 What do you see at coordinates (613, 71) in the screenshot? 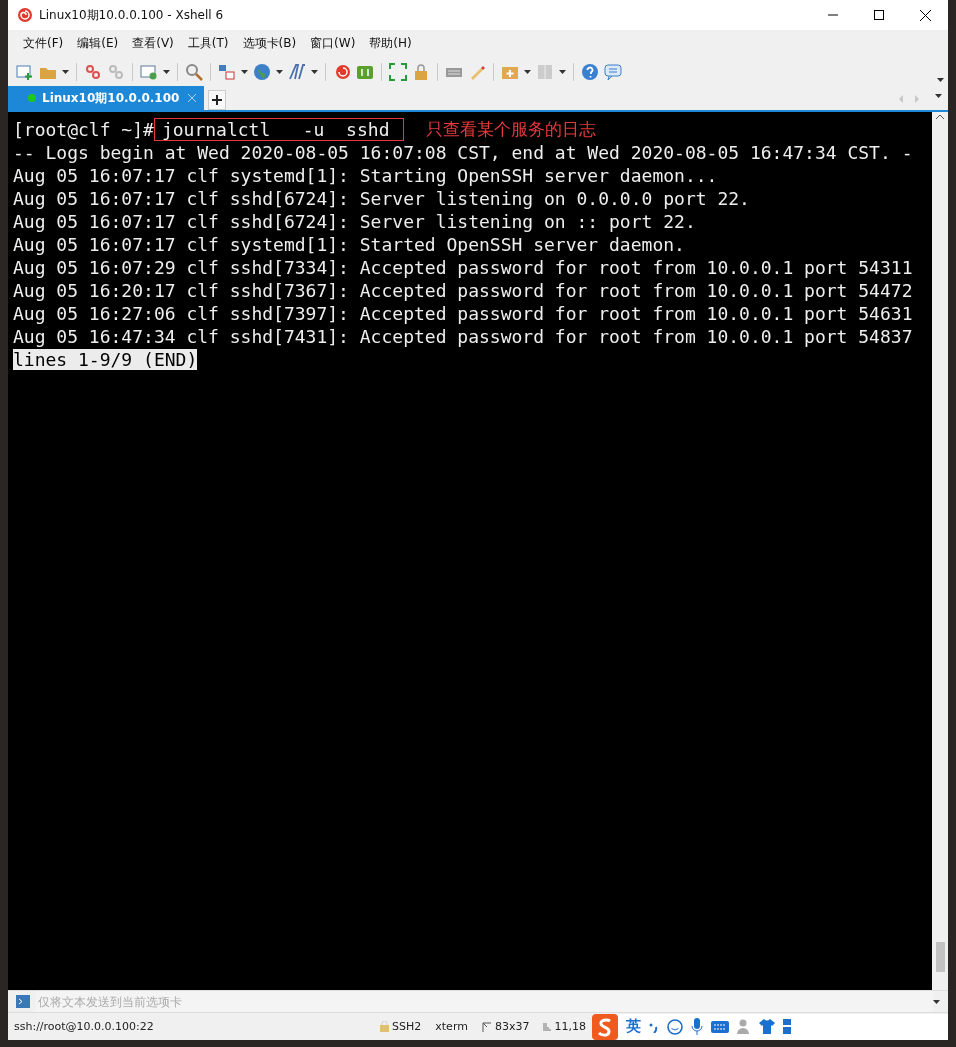
I see `chat-icon` at bounding box center [613, 71].